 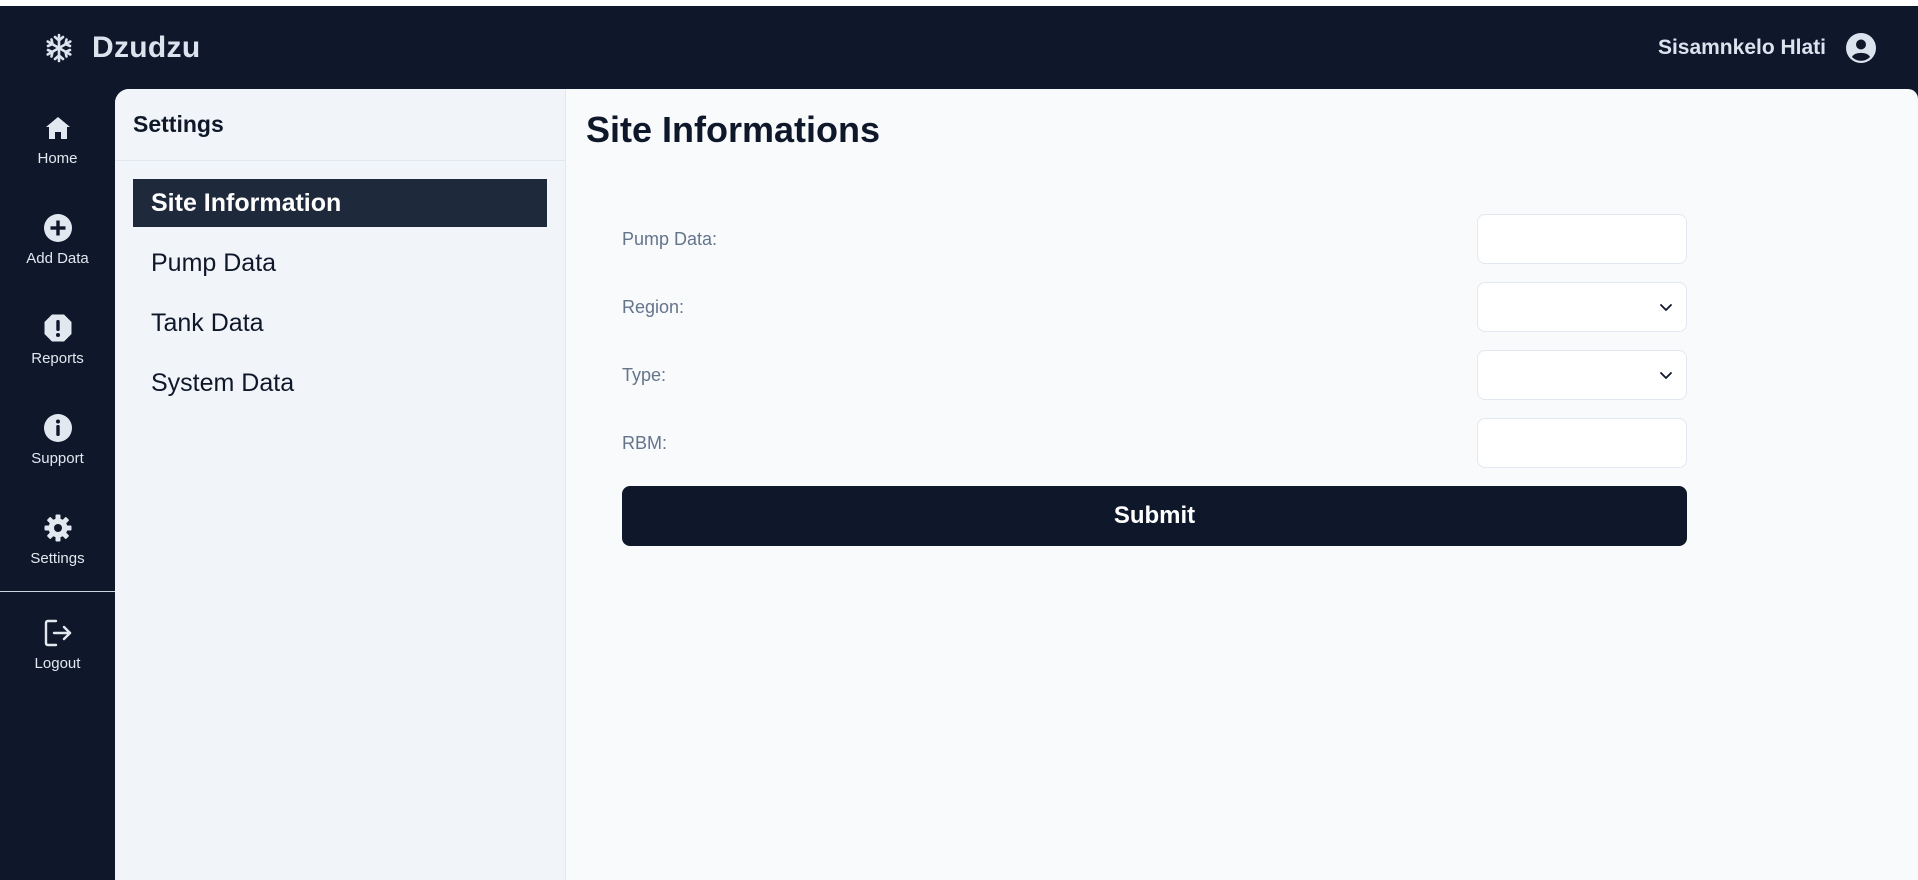 I want to click on form-row-region: Region:, so click(x=1154, y=307).